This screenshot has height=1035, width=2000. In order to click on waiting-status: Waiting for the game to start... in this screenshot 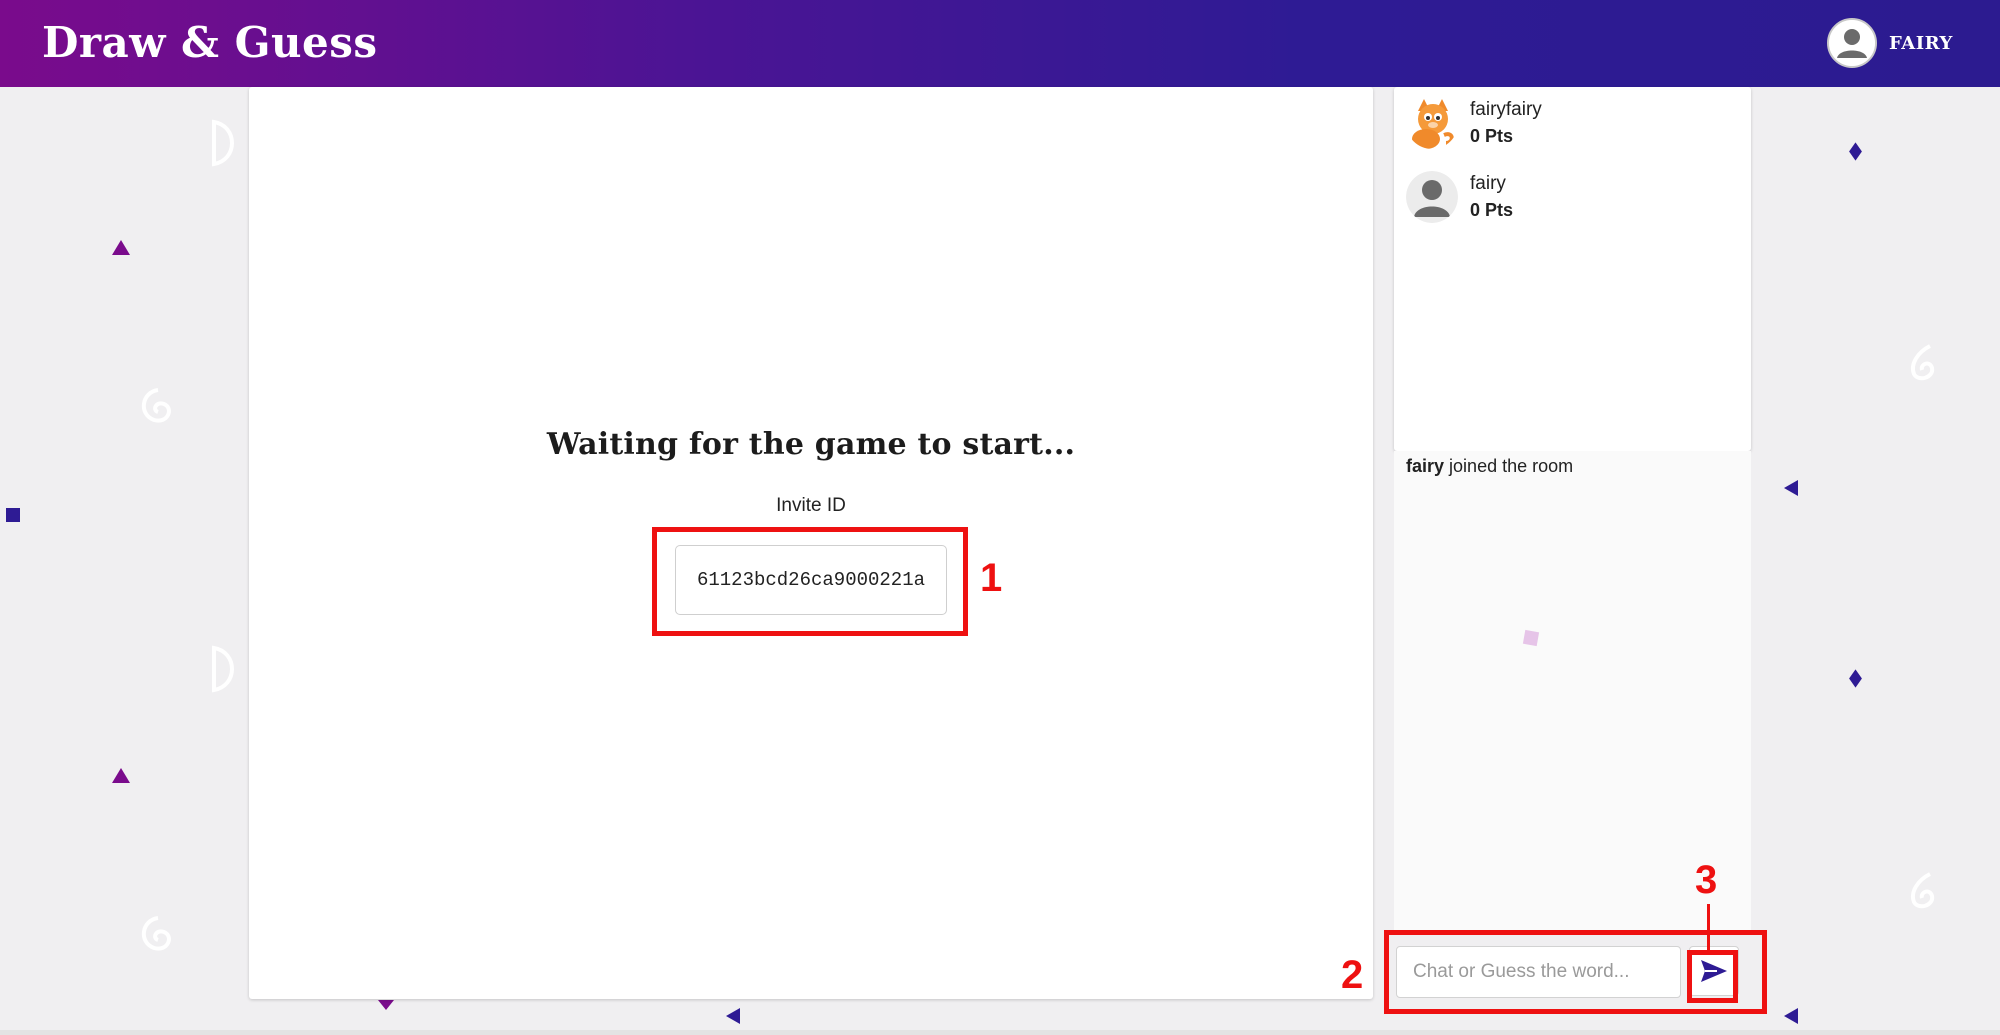, I will do `click(811, 444)`.